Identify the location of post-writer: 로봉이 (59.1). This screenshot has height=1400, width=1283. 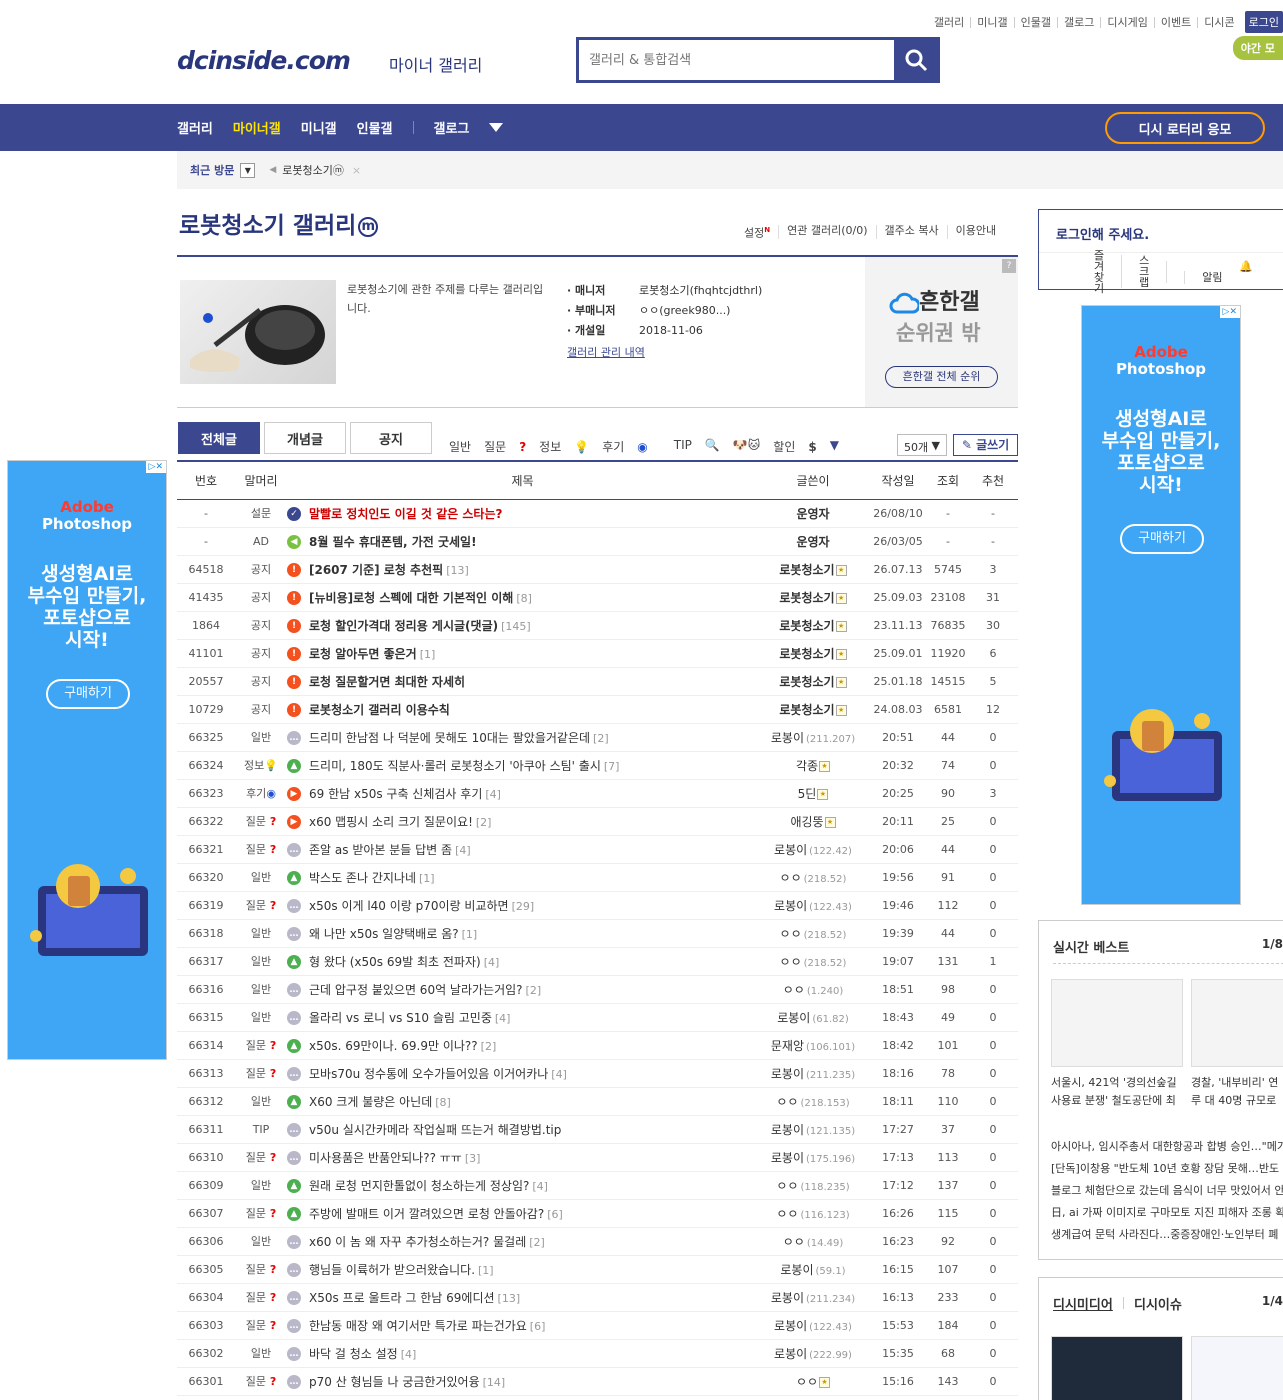
(813, 1269).